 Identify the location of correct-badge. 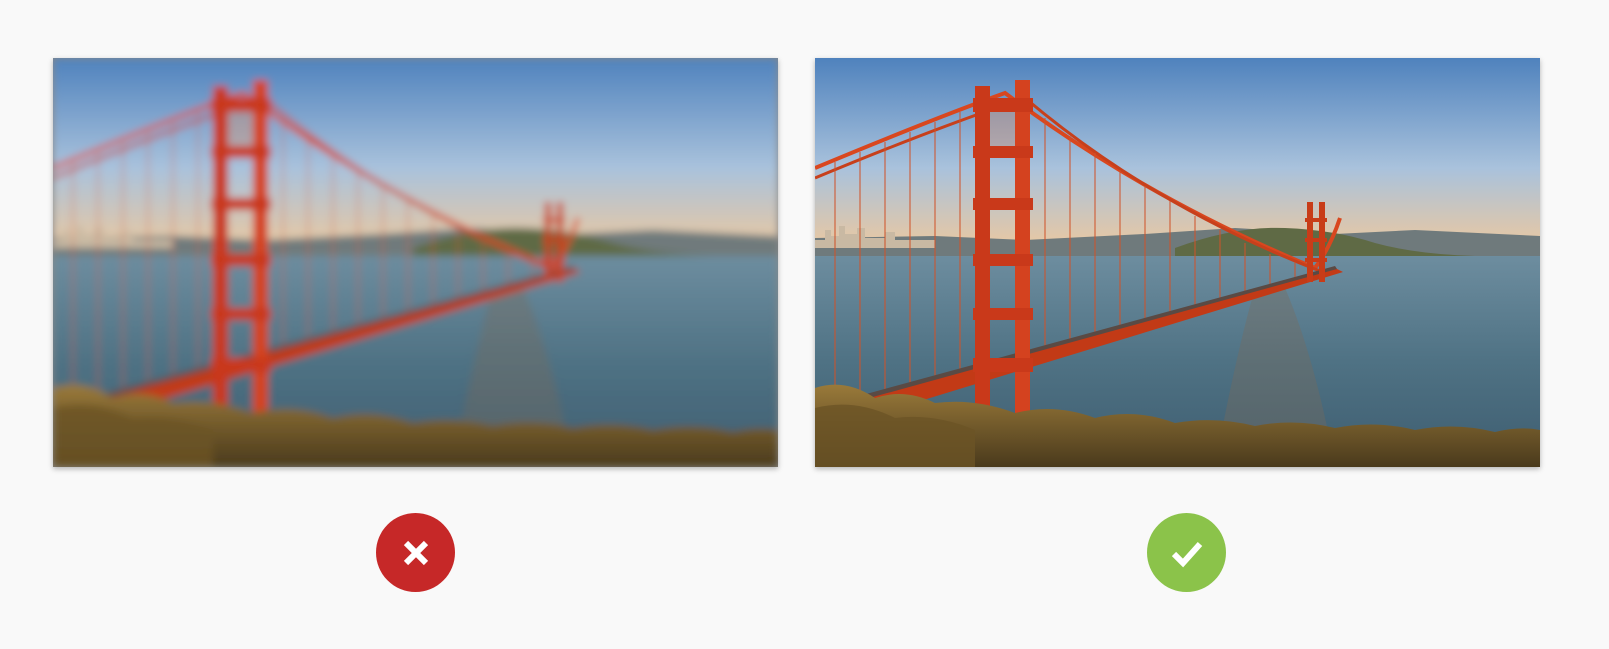
(1186, 552).